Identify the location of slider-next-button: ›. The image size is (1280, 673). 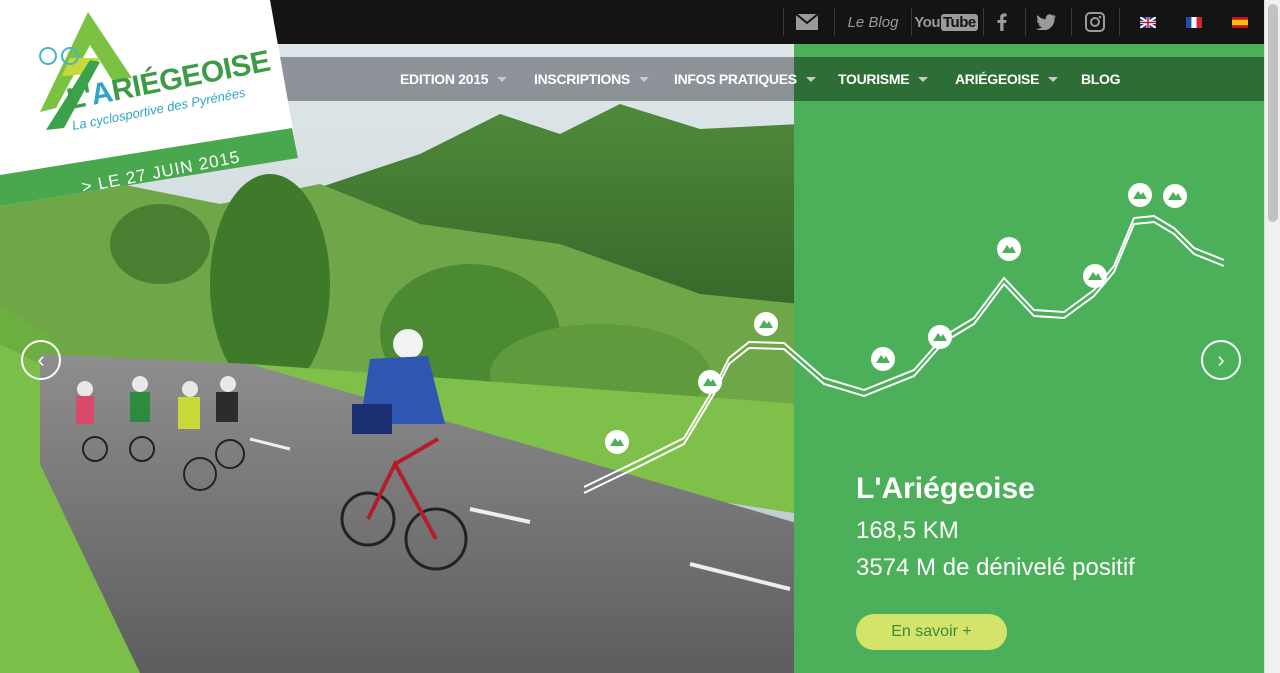
(1221, 360).